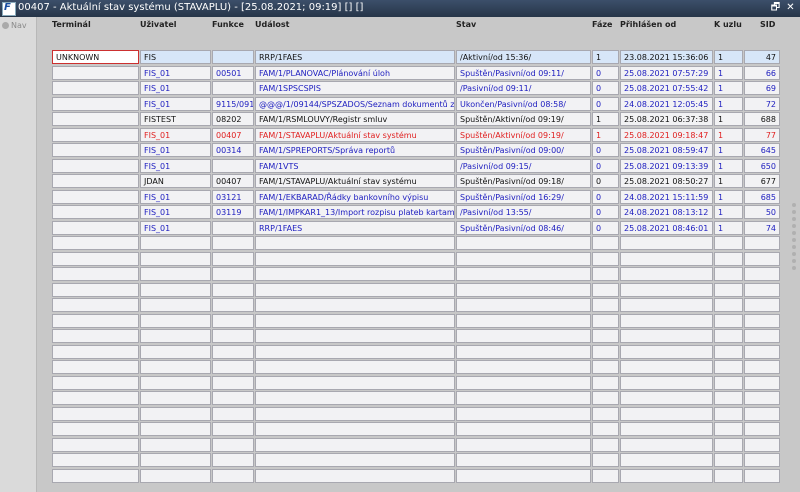 This screenshot has height=492, width=800. I want to click on function-cell: 00314, so click(233, 150).